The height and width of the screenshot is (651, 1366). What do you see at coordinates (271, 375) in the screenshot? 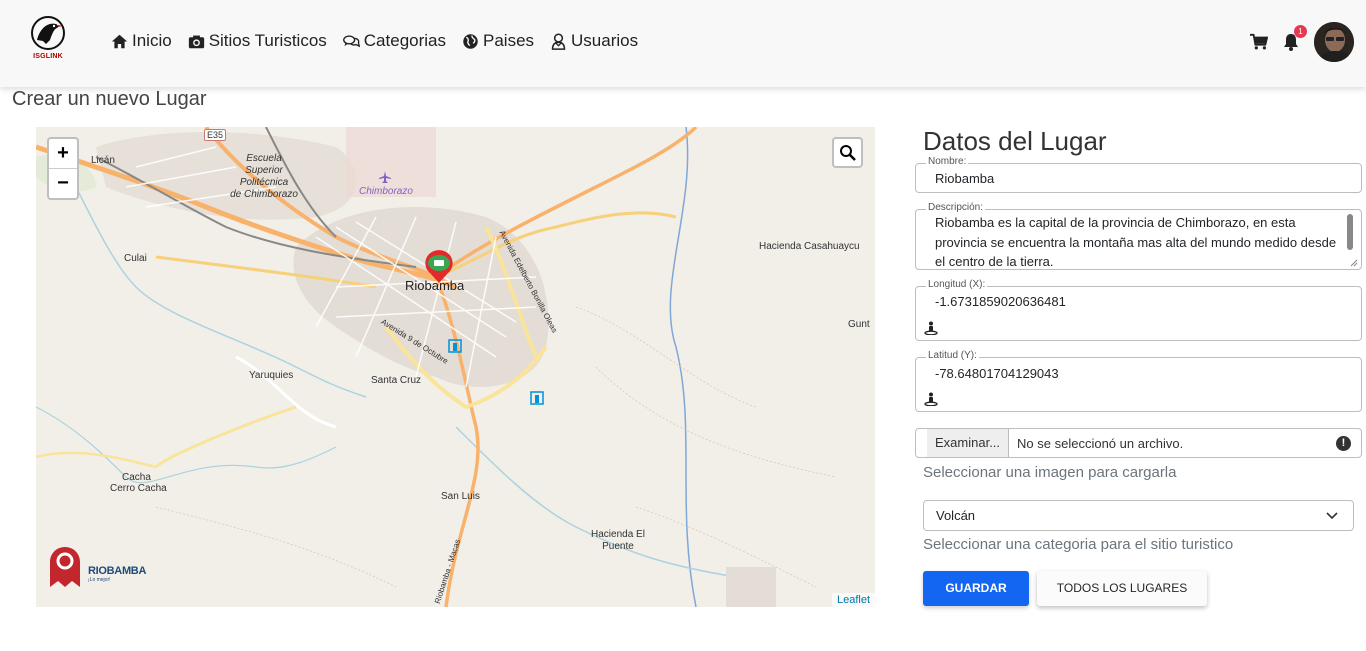
I see `map-label-yaruquies: Yaruquies` at bounding box center [271, 375].